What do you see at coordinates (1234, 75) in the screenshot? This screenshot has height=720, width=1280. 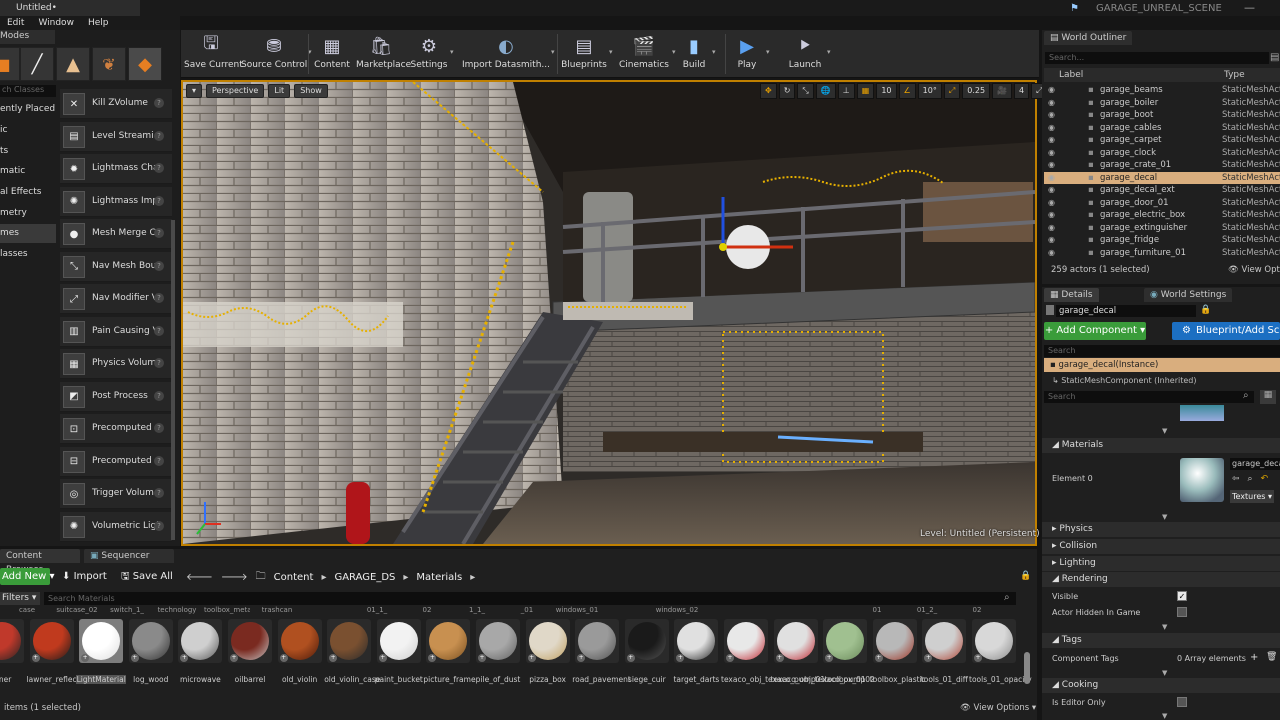 I see `col-type: Type` at bounding box center [1234, 75].